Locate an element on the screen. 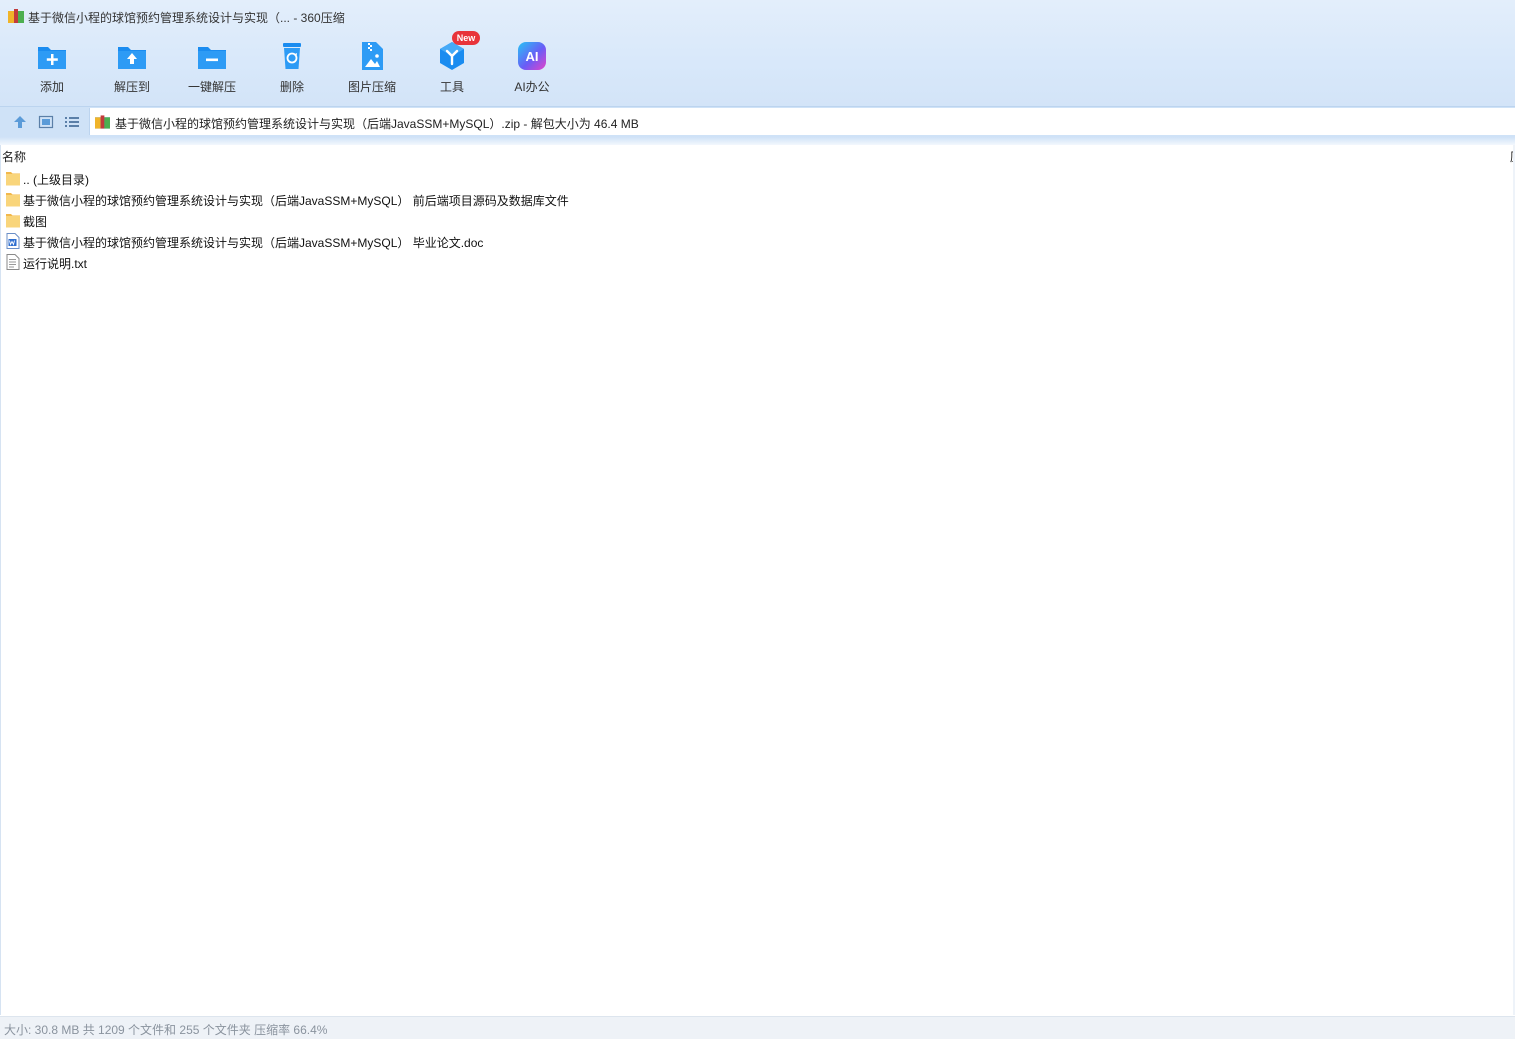 This screenshot has width=1515, height=1039. list-view-icon is located at coordinates (72, 122).